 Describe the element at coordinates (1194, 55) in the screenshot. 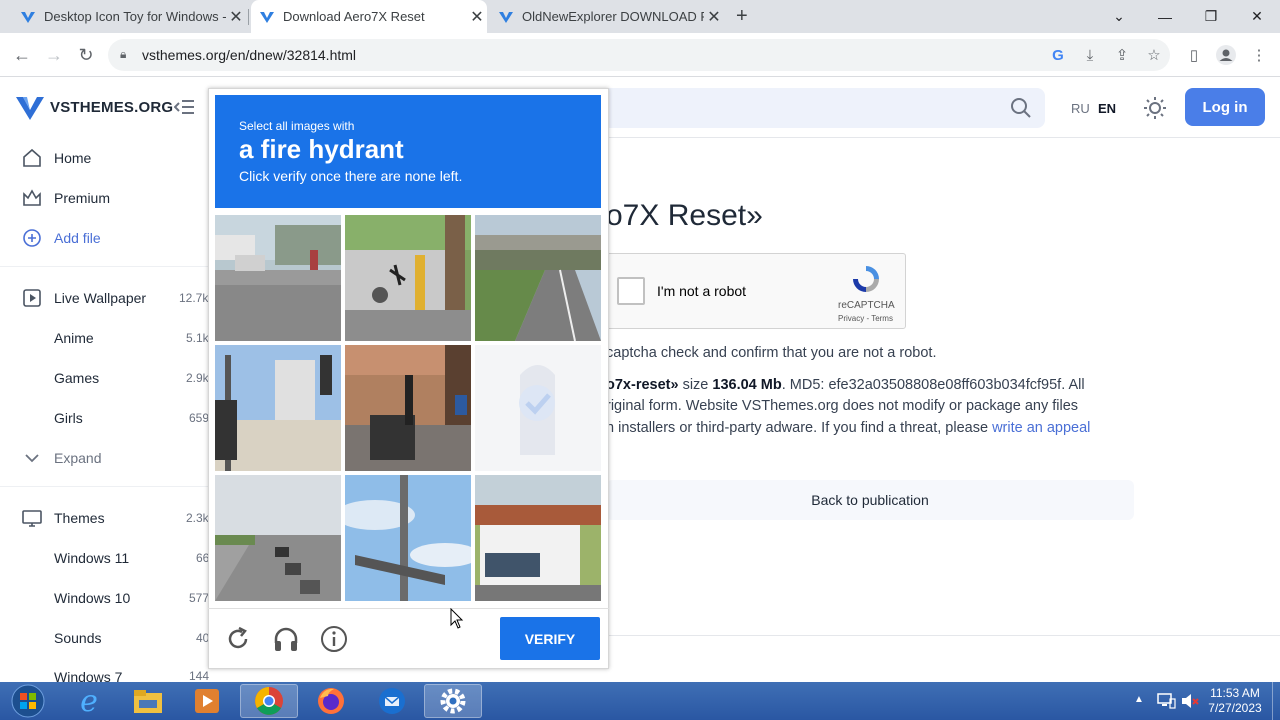

I see `side-panel-icon: ▯` at that location.